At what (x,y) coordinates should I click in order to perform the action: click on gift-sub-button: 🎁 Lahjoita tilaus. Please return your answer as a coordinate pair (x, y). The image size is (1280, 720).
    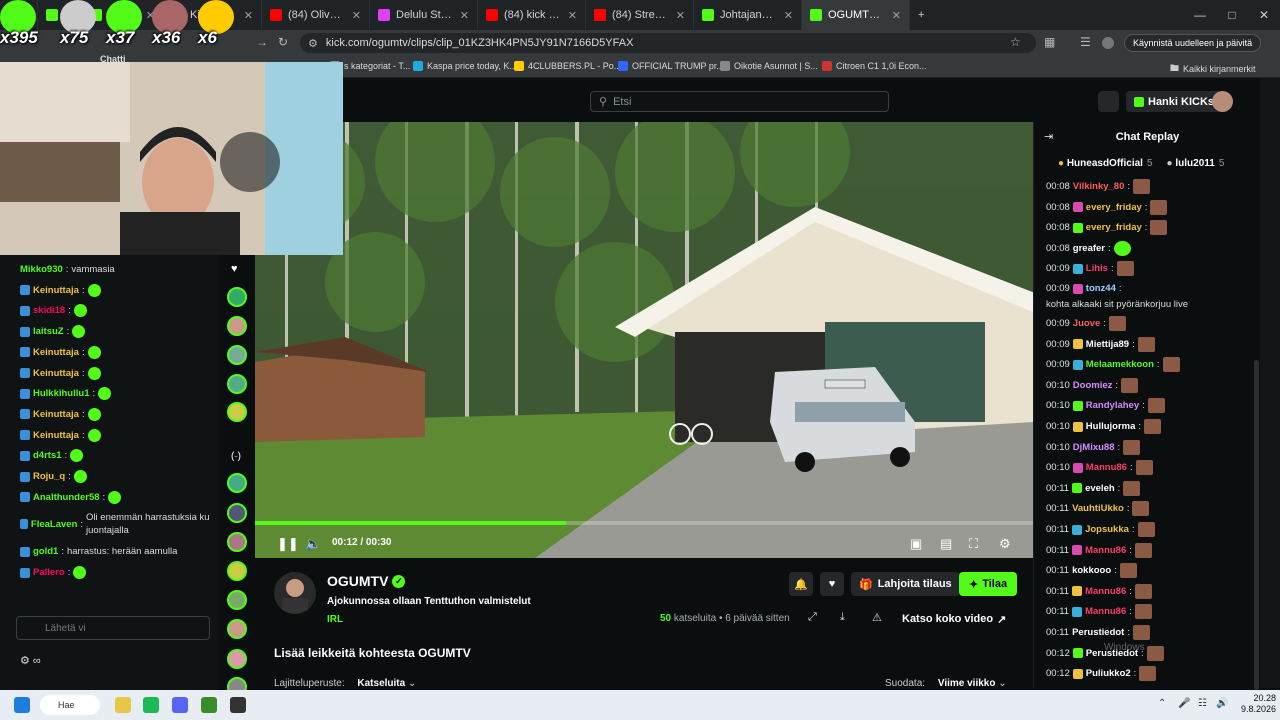
    Looking at the image, I should click on (905, 584).